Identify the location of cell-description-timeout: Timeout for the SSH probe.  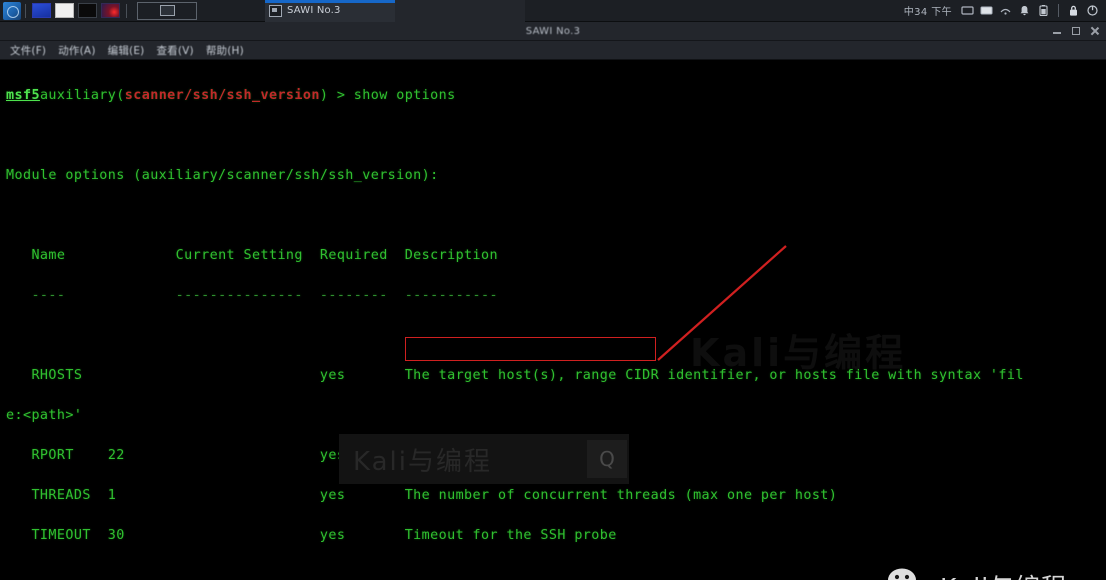
(511, 535).